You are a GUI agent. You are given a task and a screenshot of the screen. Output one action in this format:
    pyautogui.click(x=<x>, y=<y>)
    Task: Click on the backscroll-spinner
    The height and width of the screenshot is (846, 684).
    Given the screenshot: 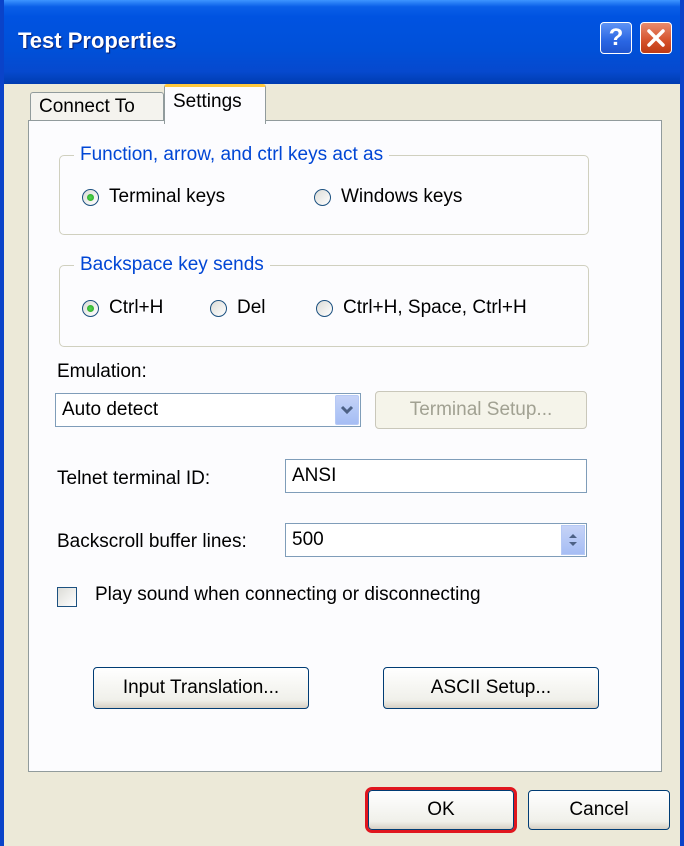 What is the action you would take?
    pyautogui.click(x=573, y=540)
    